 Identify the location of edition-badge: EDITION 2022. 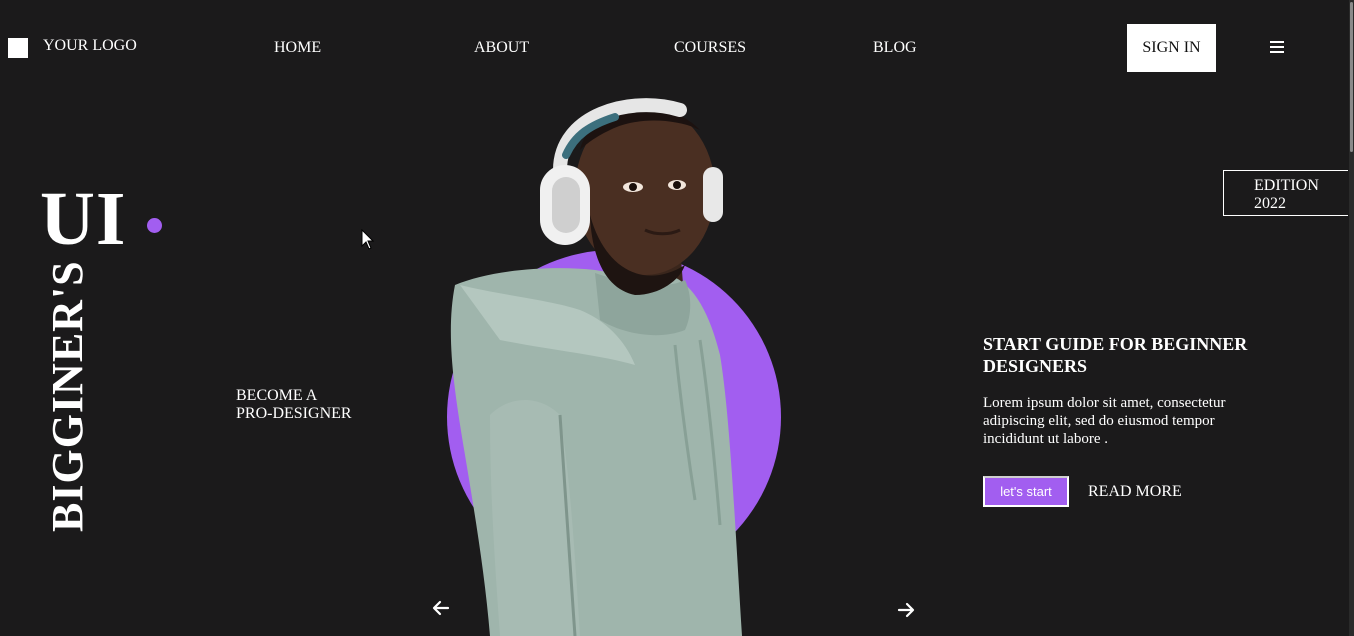
(1285, 193).